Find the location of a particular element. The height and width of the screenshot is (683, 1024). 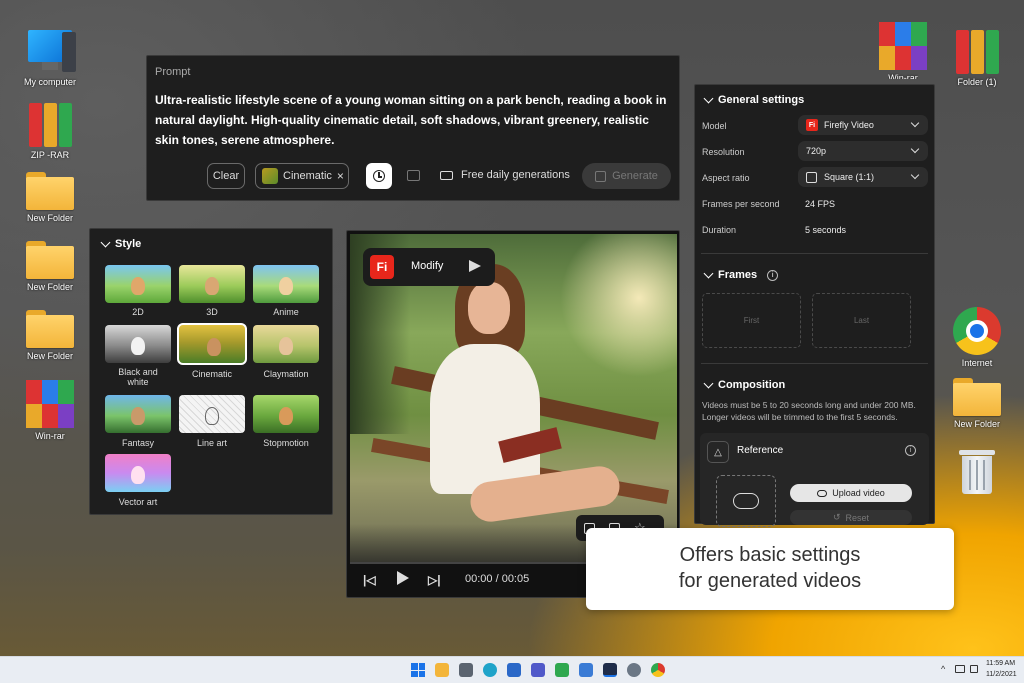

desktop-icon-recycle-bin is located at coordinates (977, 472).